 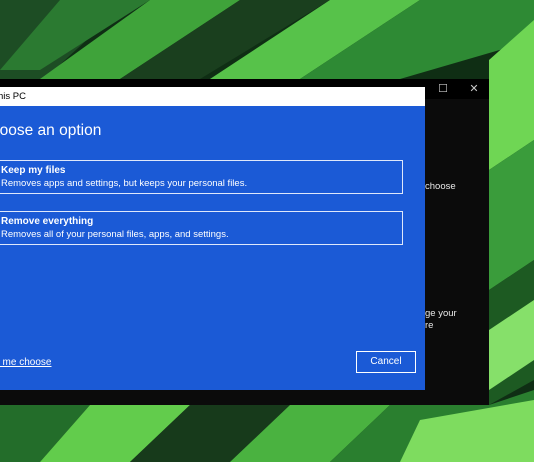 What do you see at coordinates (13, 96) in the screenshot?
I see `dialog-title: his PC` at bounding box center [13, 96].